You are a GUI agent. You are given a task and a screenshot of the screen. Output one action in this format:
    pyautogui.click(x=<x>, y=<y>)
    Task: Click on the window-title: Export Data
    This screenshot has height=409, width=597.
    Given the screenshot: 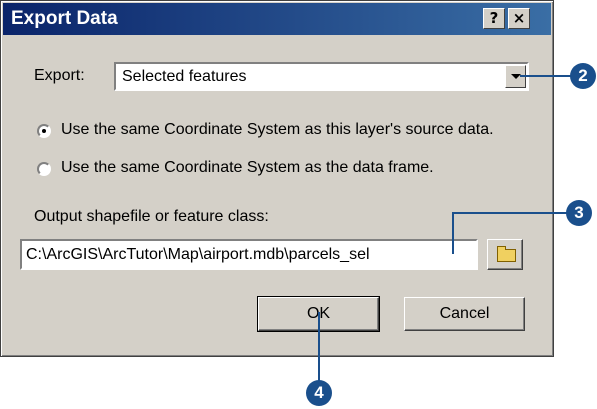 What is the action you would take?
    pyautogui.click(x=64, y=18)
    